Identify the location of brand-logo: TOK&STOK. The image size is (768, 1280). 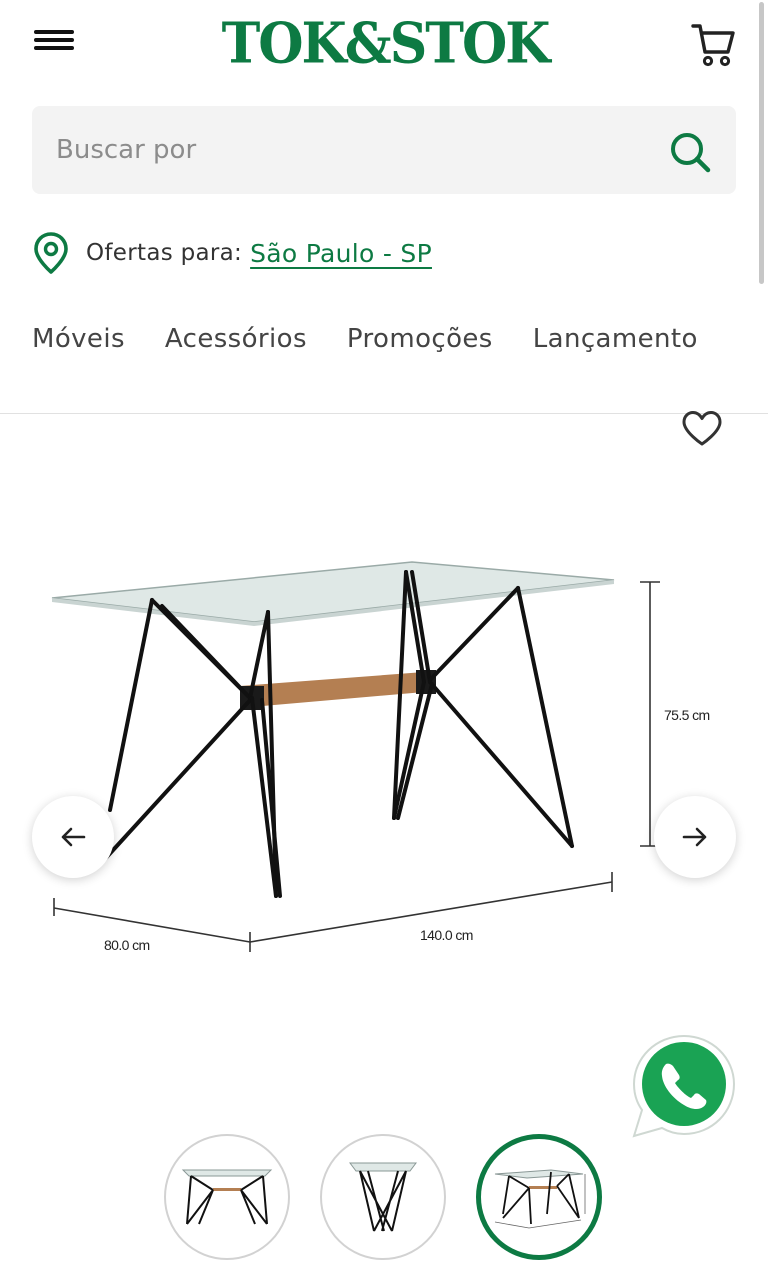
(385, 44).